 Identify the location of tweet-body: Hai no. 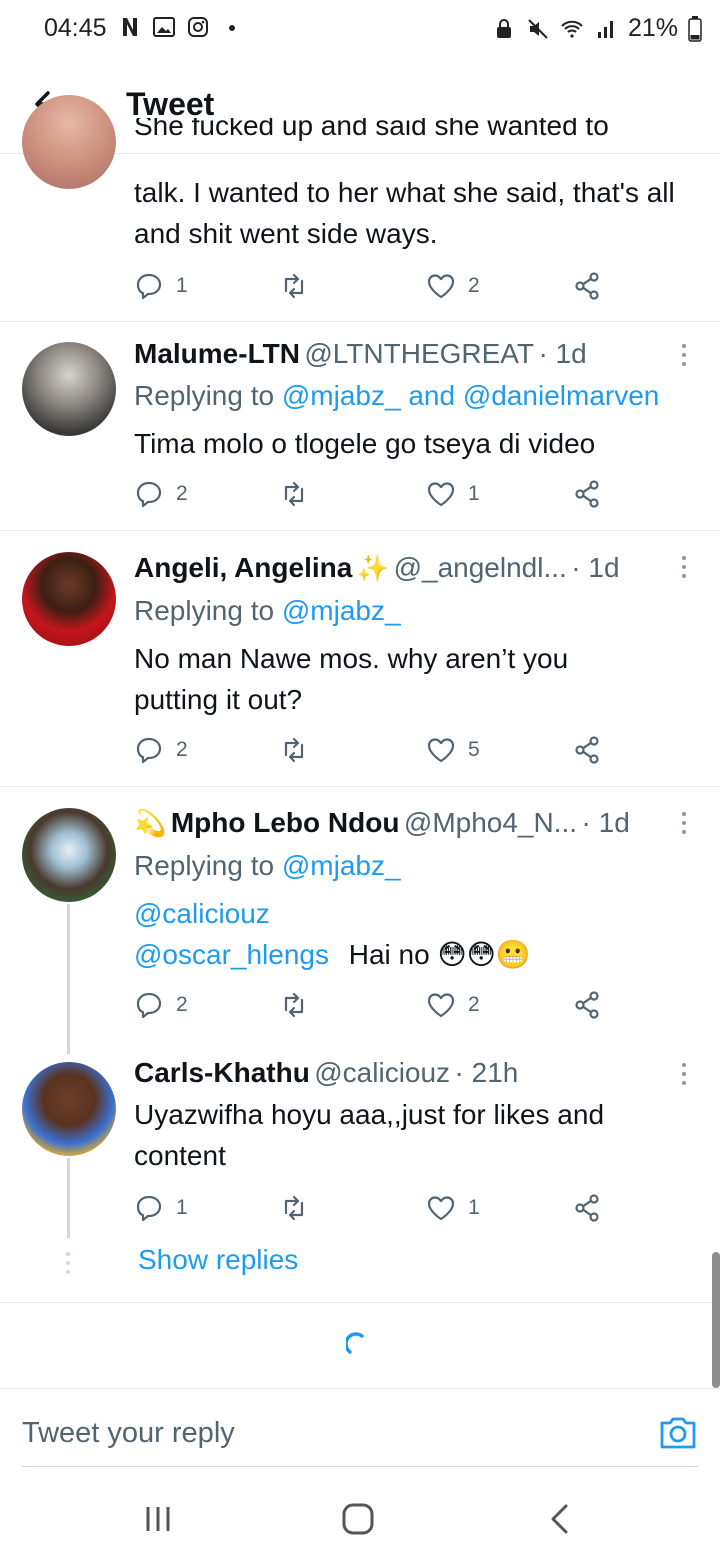
(389, 954).